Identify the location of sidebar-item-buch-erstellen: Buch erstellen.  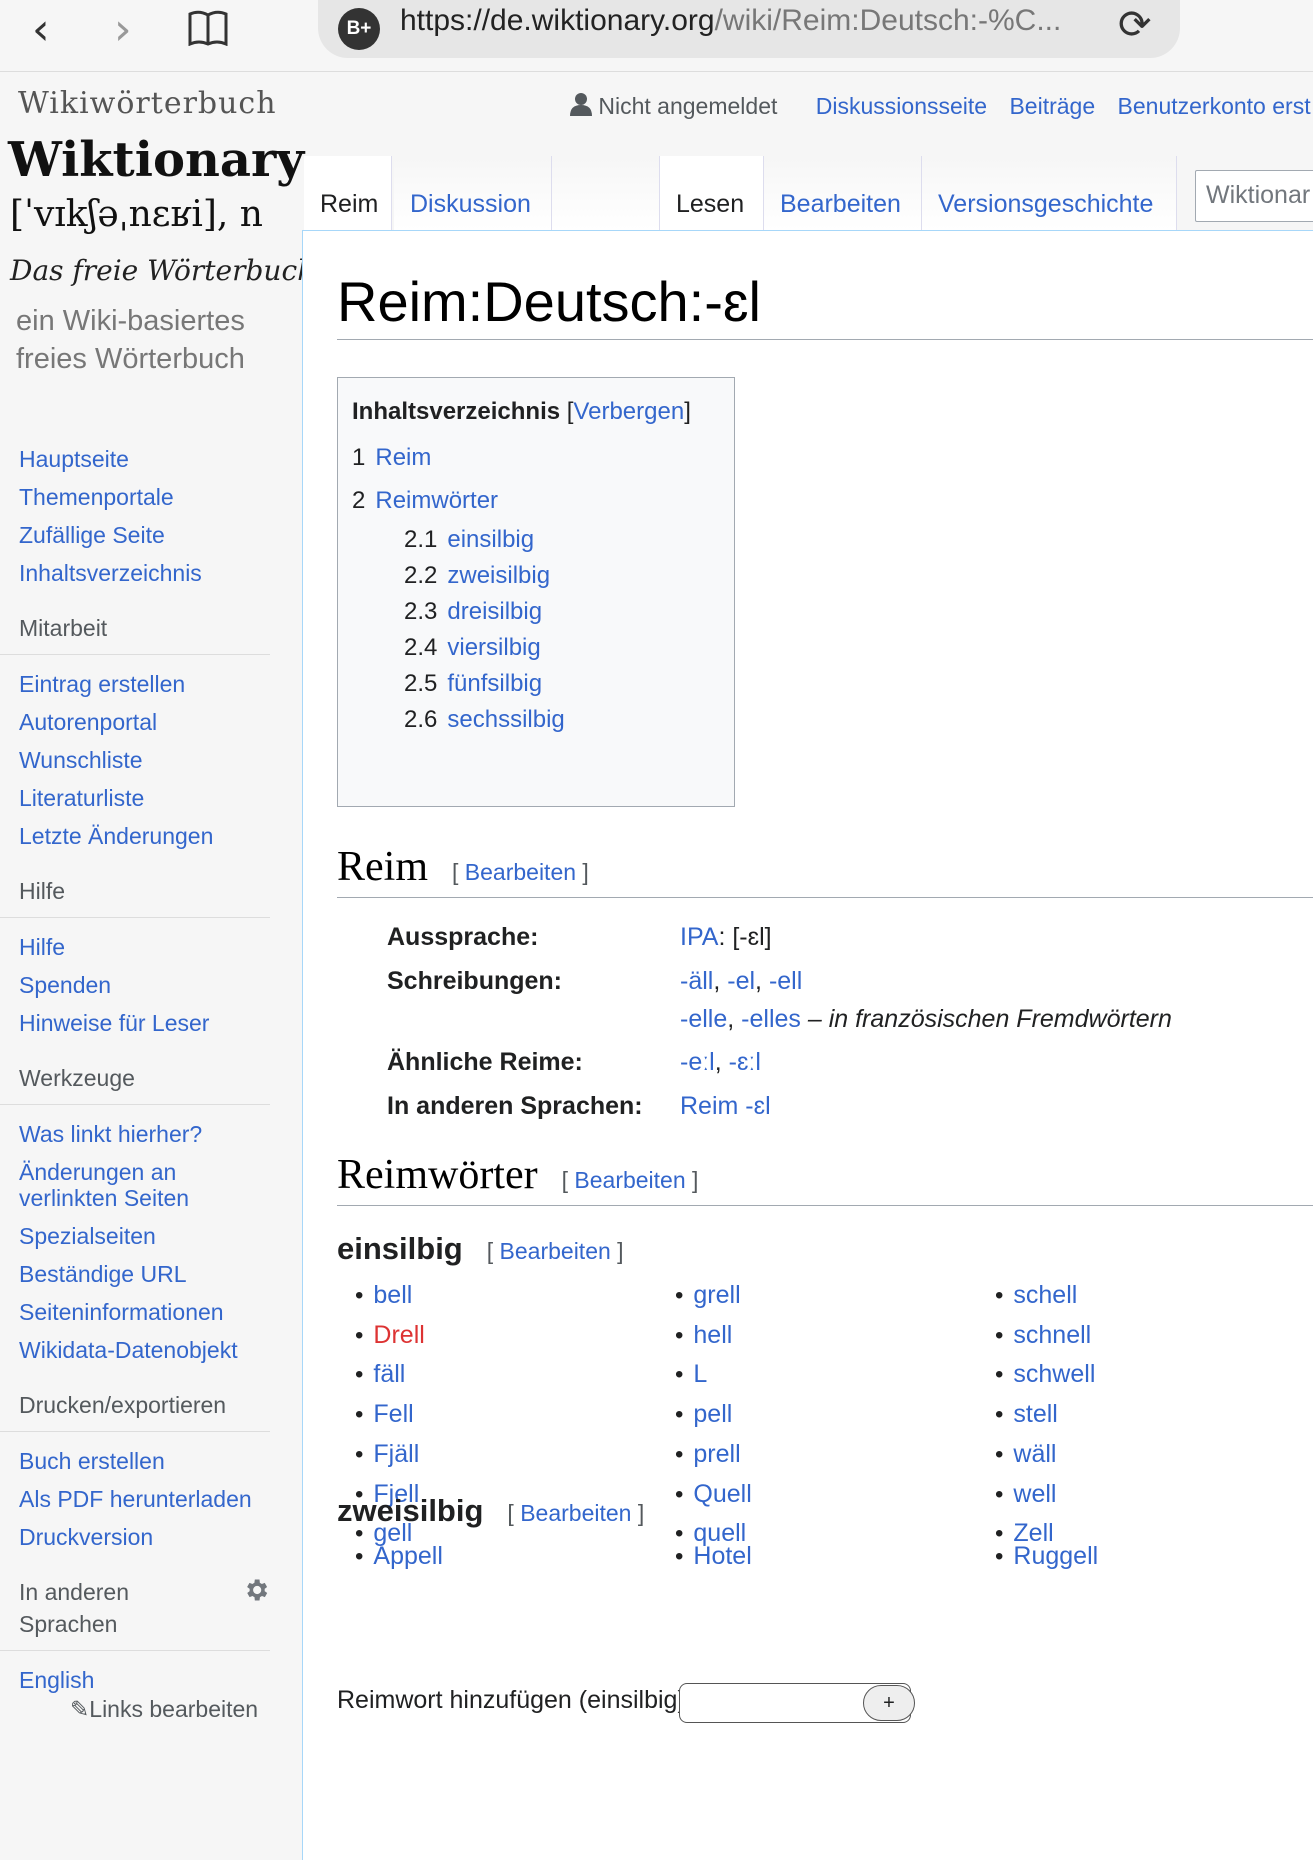
(92, 1461).